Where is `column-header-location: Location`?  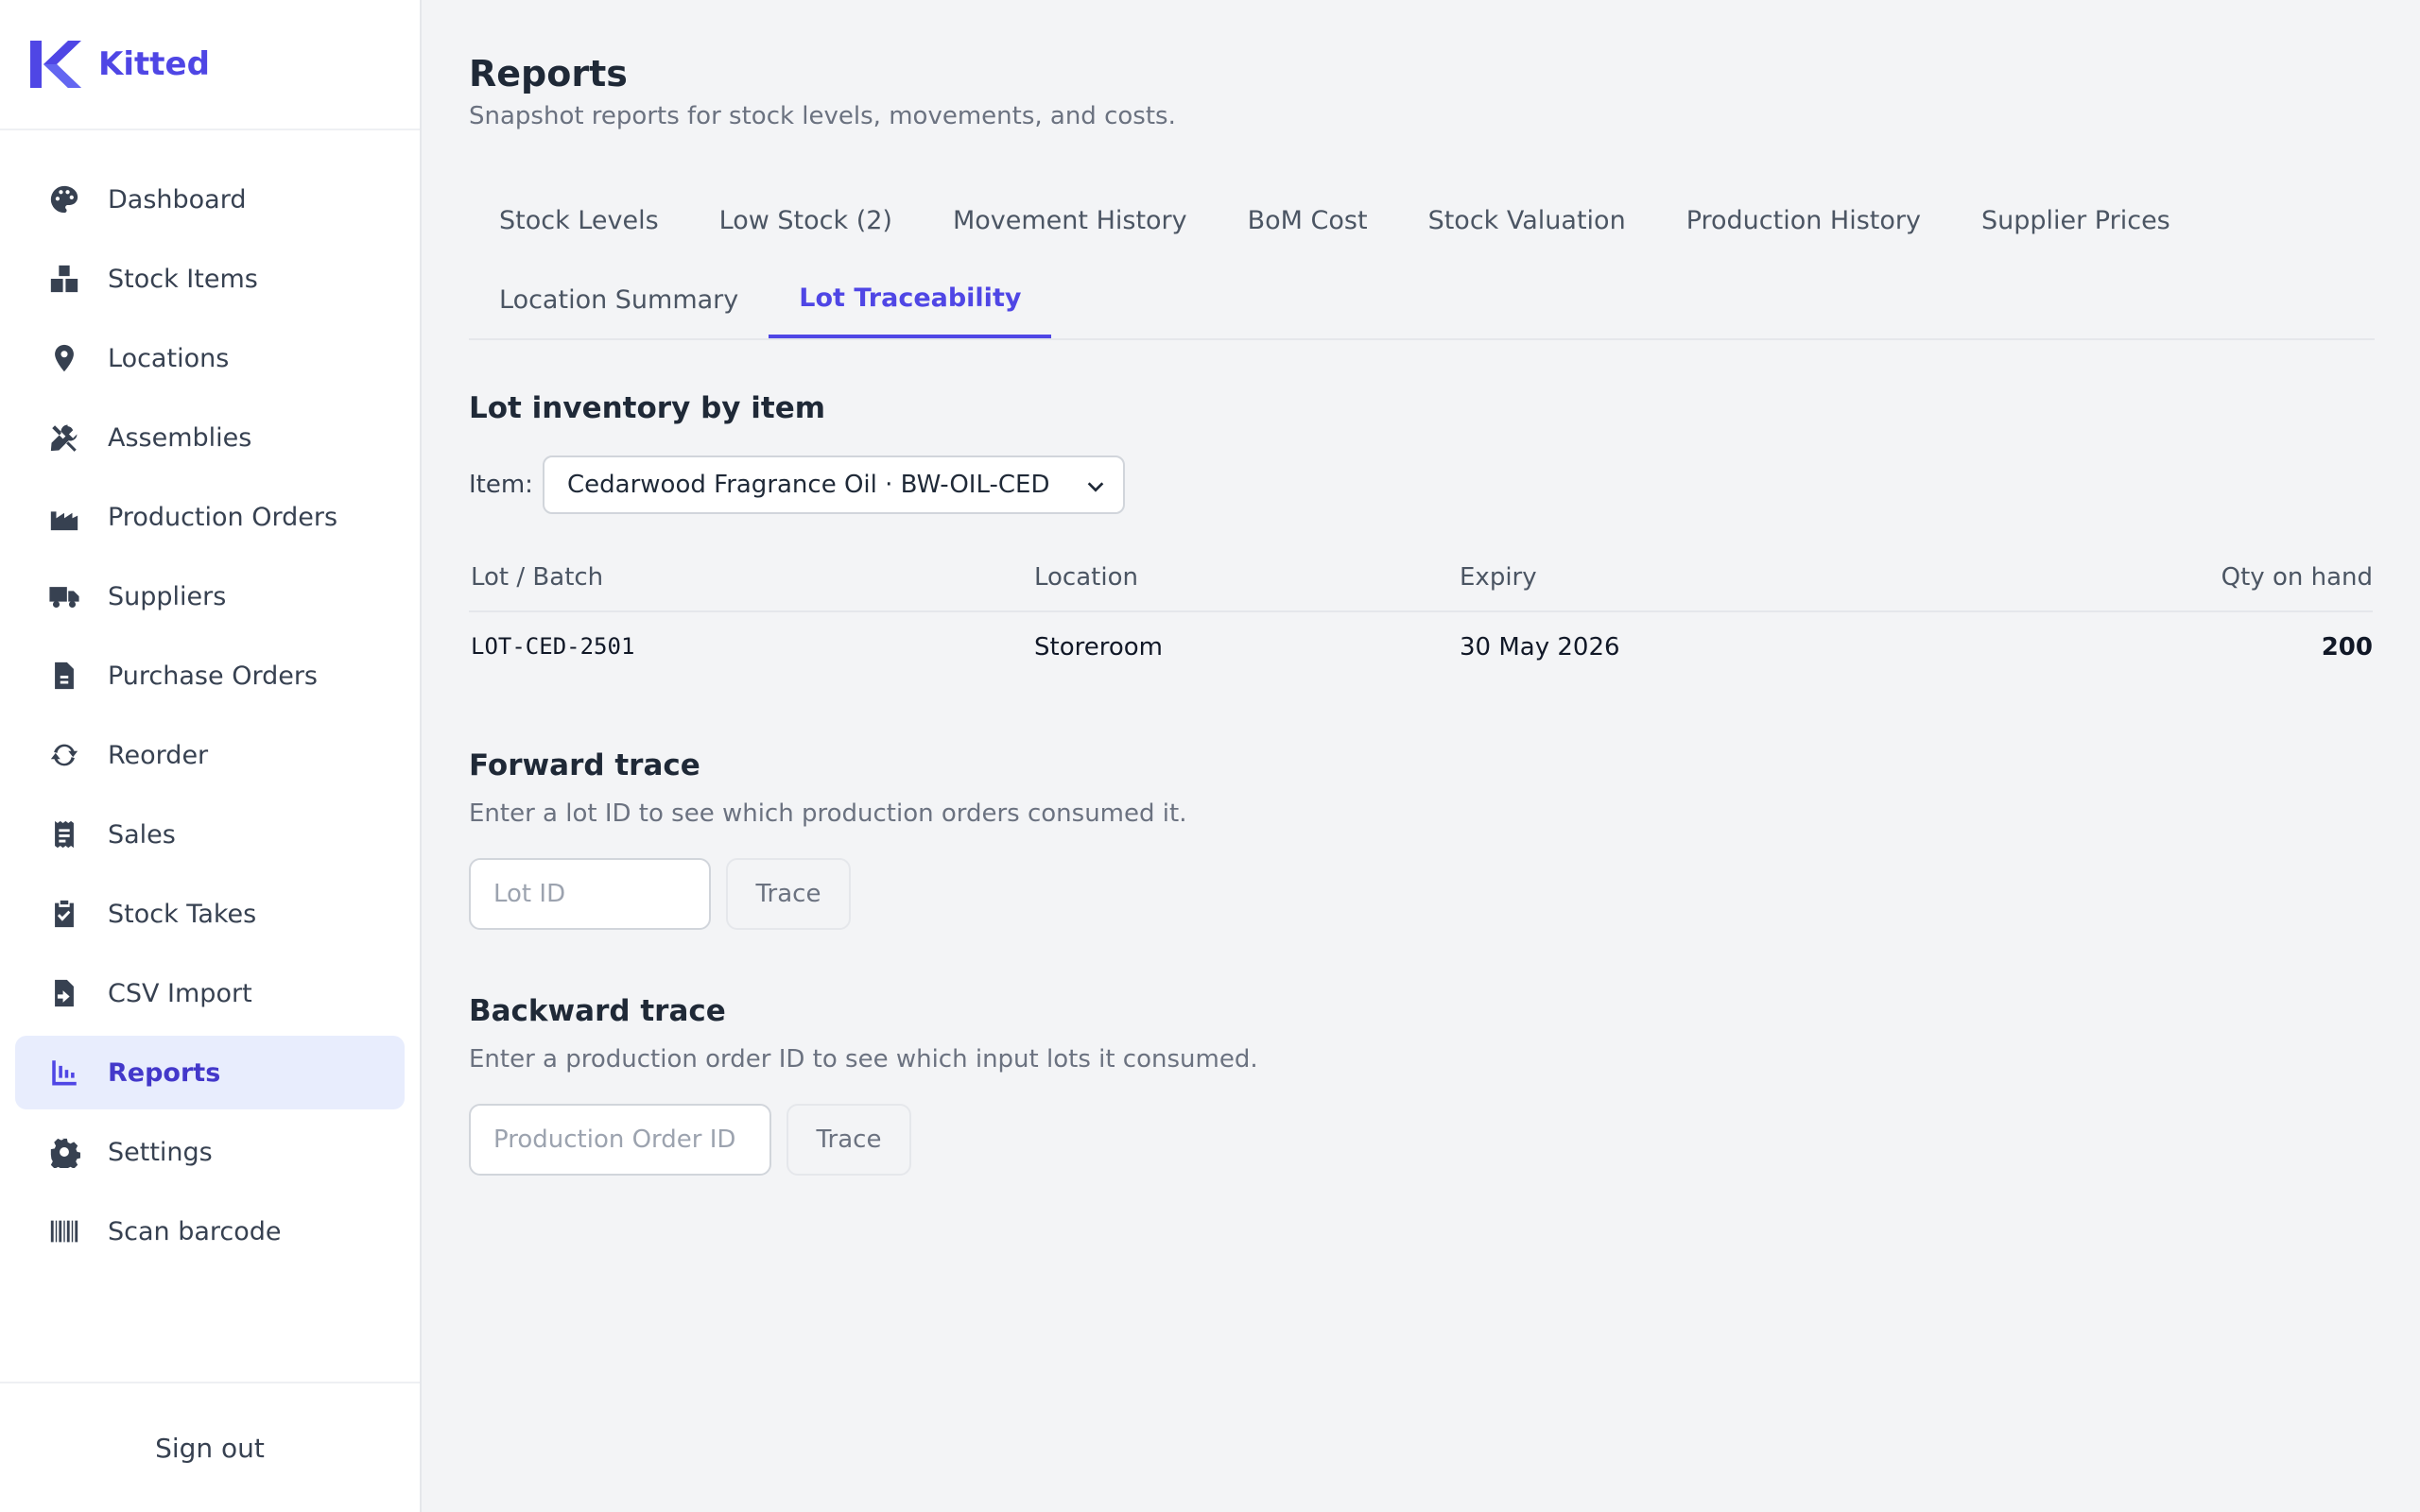 column-header-location: Location is located at coordinates (1086, 577).